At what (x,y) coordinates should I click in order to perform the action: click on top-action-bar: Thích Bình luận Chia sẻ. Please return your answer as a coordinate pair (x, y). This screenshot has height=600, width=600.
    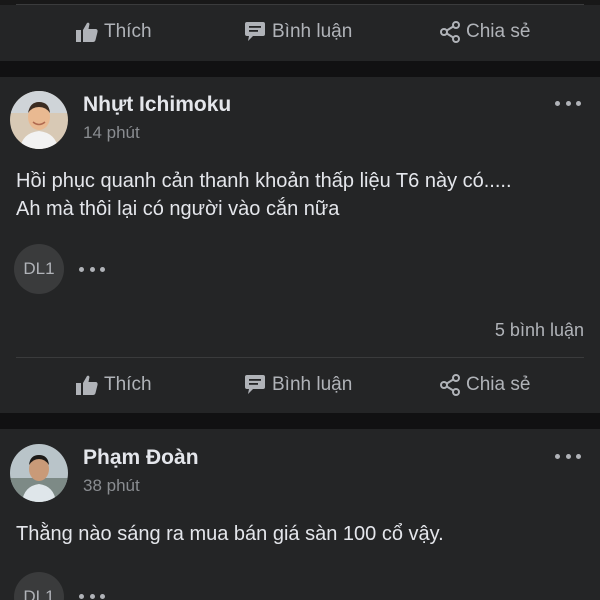
    Looking at the image, I should click on (300, 33).